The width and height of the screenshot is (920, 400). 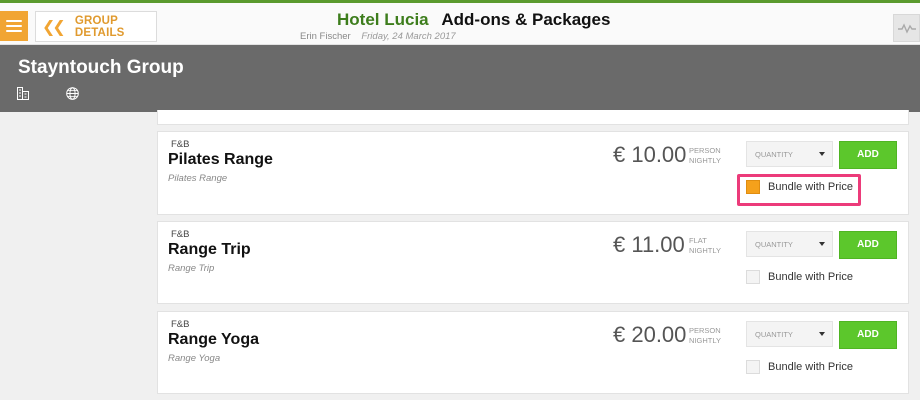 What do you see at coordinates (101, 67) in the screenshot?
I see `group-name: Stayntouch Group` at bounding box center [101, 67].